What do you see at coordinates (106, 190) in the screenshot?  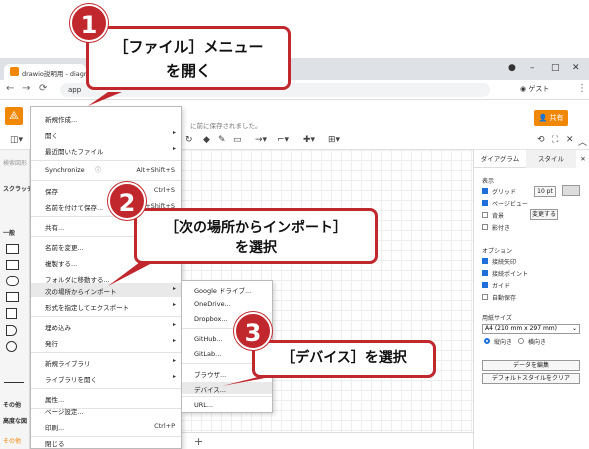 I see `menu-item-save: 保存 Ctrl+S` at bounding box center [106, 190].